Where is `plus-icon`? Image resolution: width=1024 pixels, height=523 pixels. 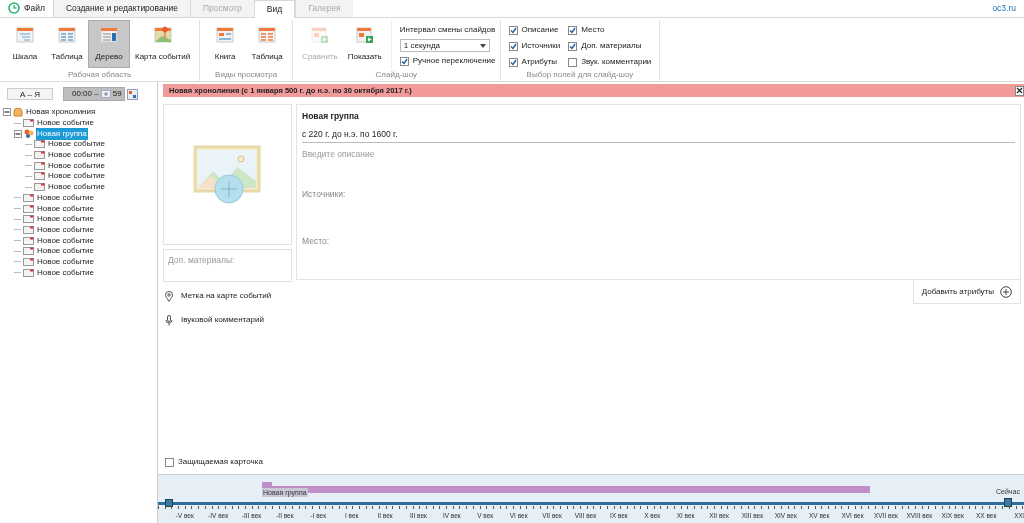
plus-icon is located at coordinates (1006, 291).